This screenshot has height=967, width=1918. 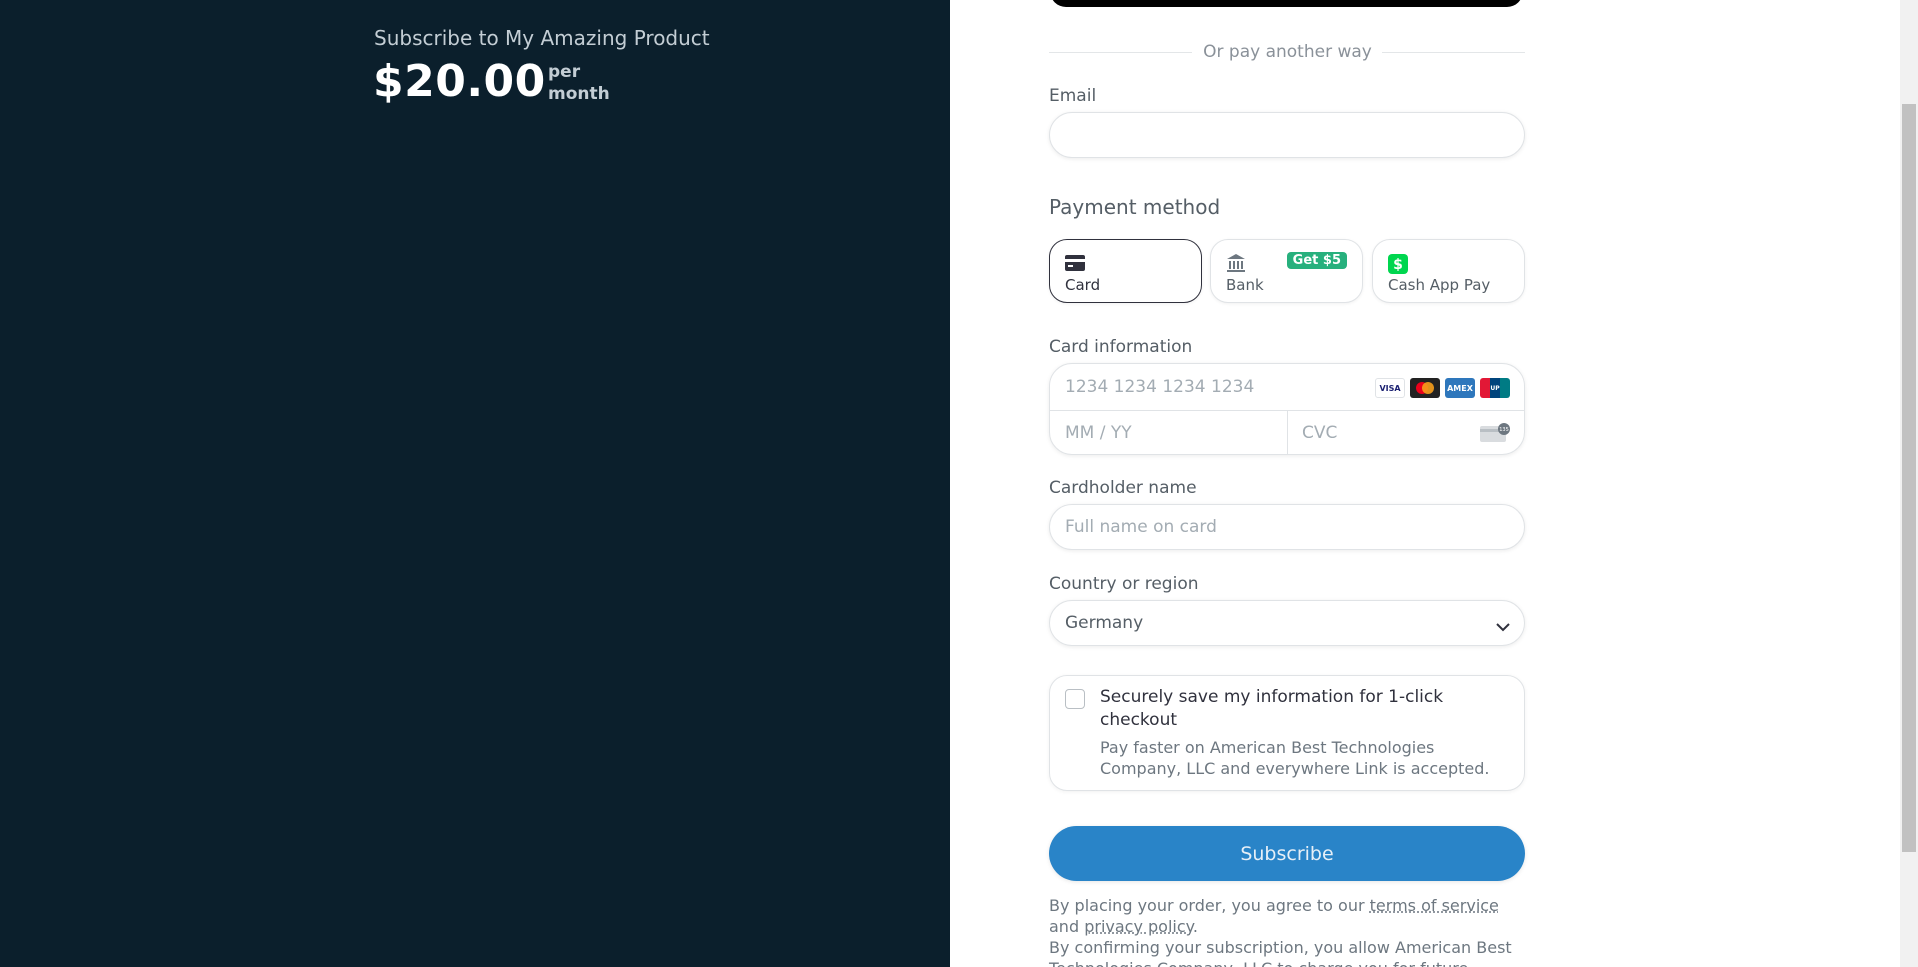 What do you see at coordinates (1495, 388) in the screenshot?
I see `unionpay-icon: UP` at bounding box center [1495, 388].